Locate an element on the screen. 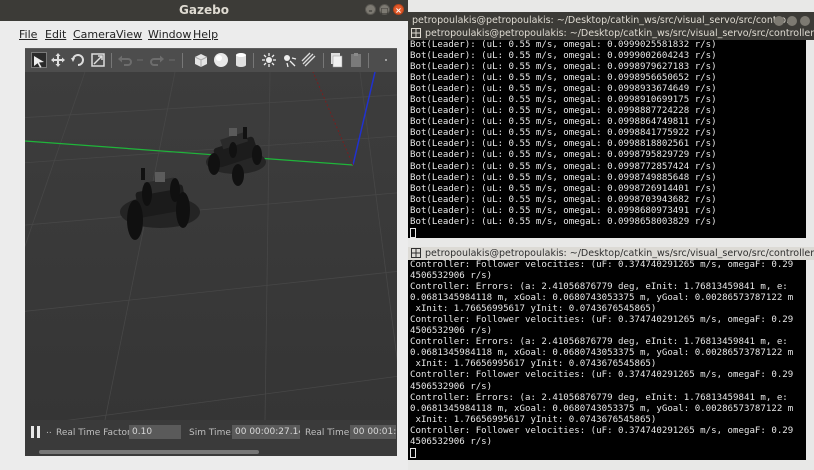 The image size is (814, 470). left-panel-edge is located at coordinates (12, 257).